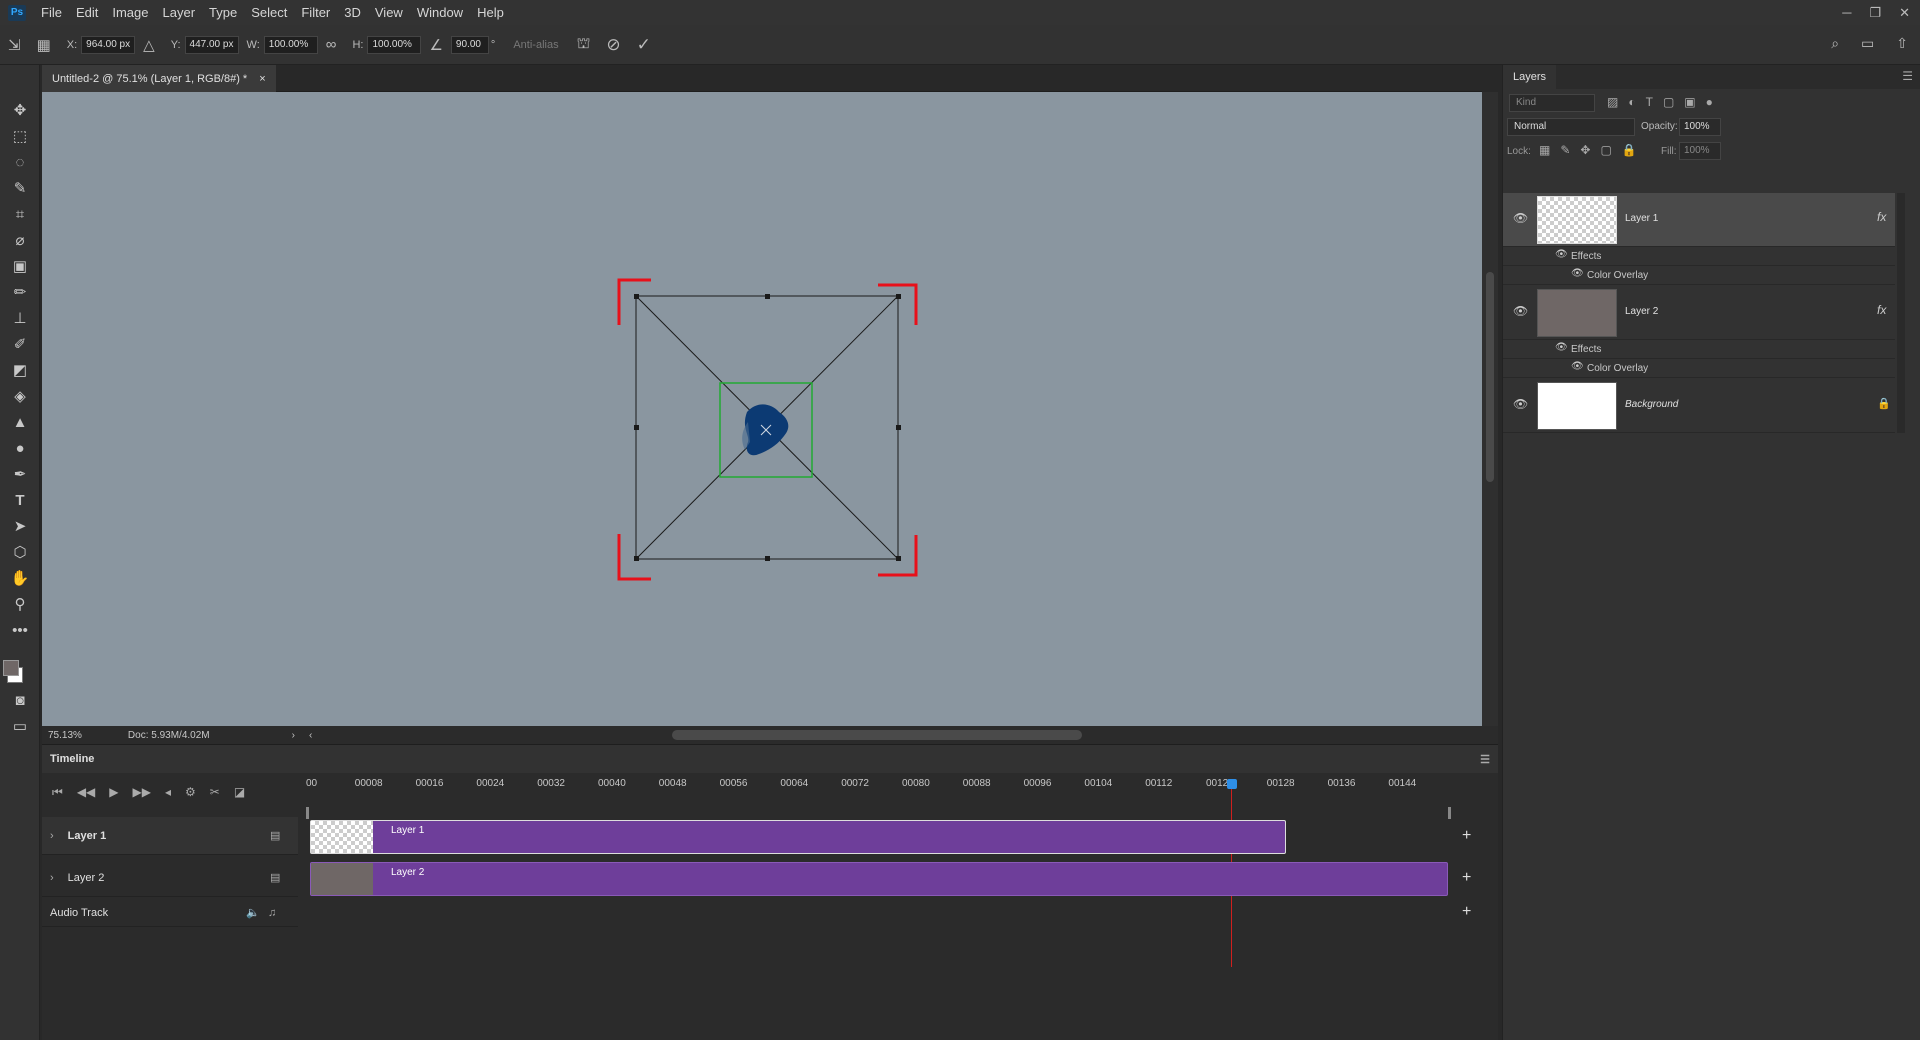  Describe the element at coordinates (307, 813) in the screenshot. I see `work-area-start` at that location.